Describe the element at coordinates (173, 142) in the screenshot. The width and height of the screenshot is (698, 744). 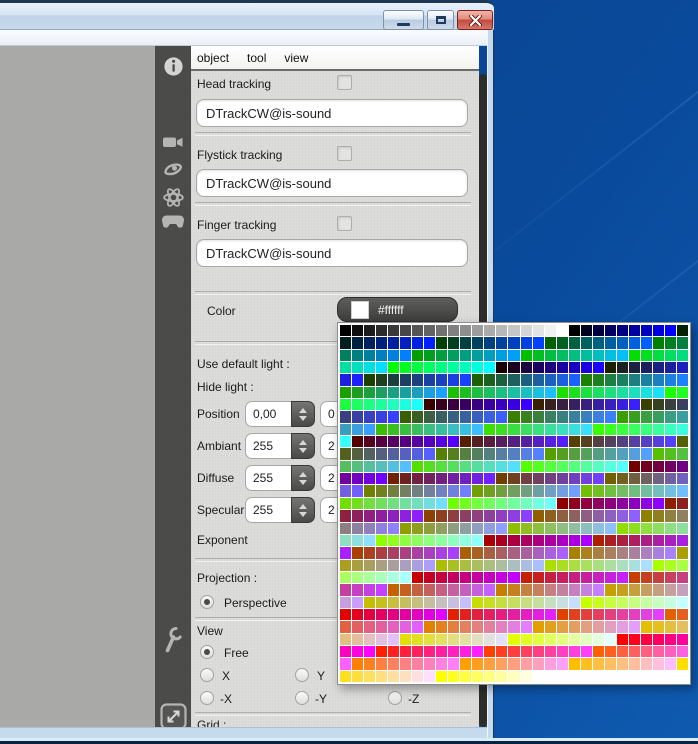
I see `camera-icon` at that location.